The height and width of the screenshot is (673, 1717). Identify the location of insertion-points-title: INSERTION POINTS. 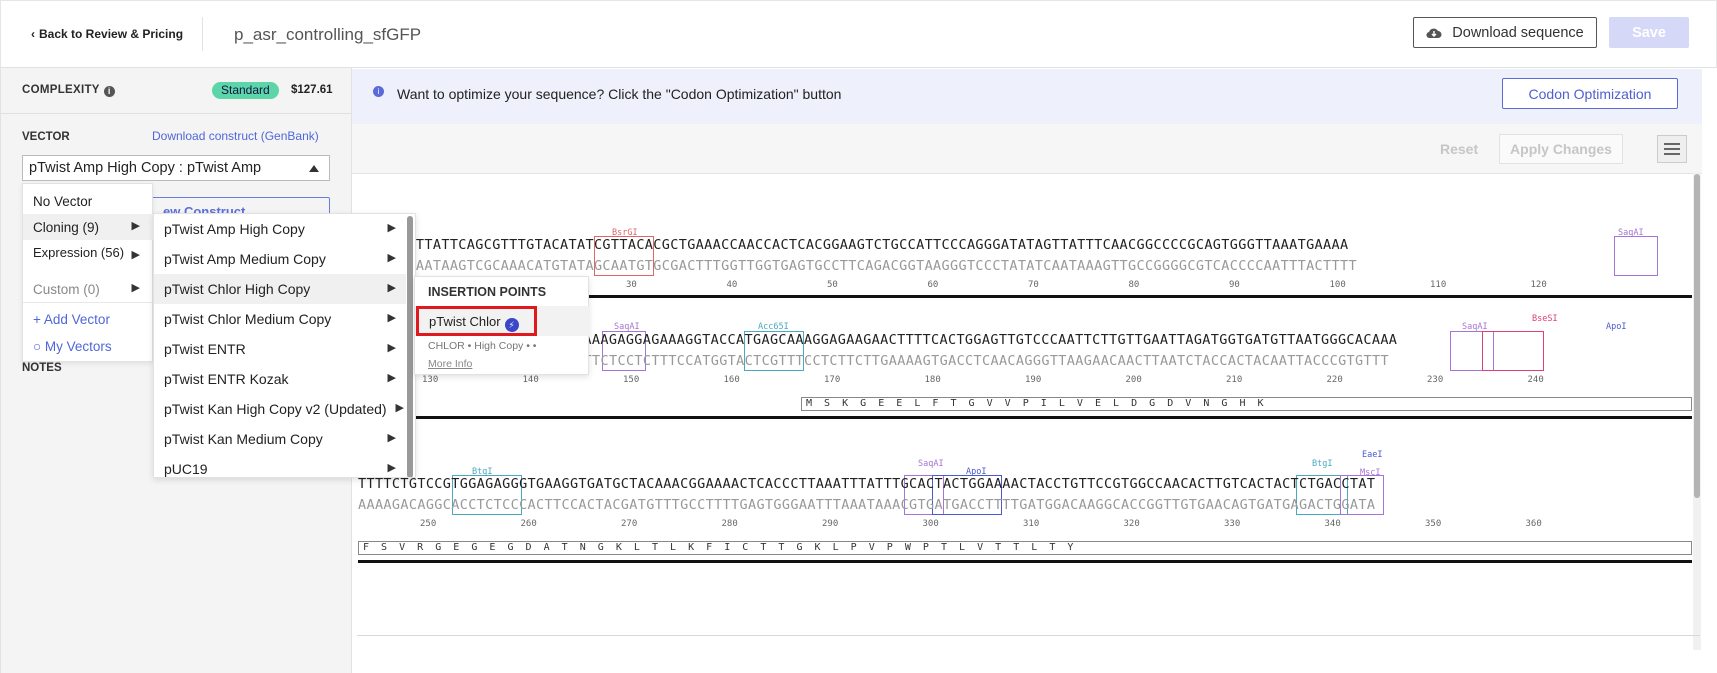
(487, 292).